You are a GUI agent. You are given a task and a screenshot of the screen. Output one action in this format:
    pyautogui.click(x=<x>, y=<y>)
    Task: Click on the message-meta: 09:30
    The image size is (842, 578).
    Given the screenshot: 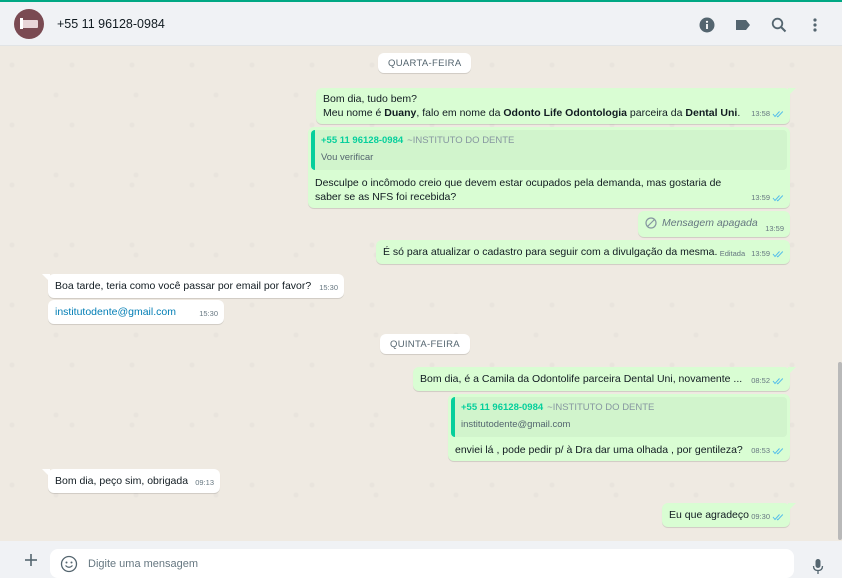 What is the action you would take?
    pyautogui.click(x=767, y=517)
    